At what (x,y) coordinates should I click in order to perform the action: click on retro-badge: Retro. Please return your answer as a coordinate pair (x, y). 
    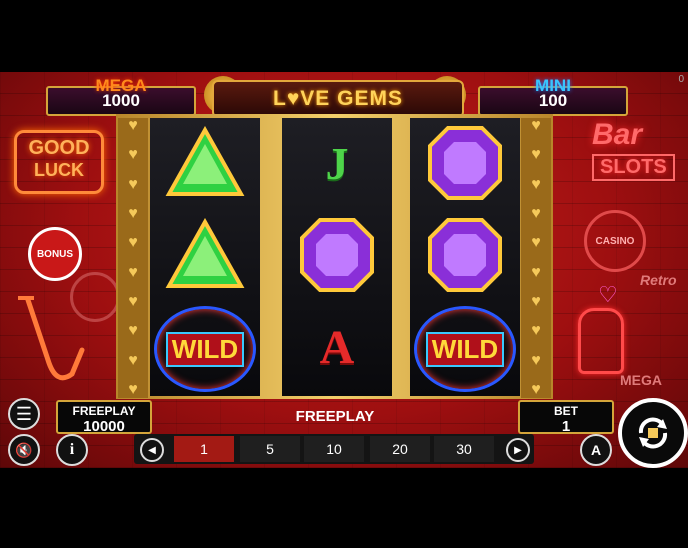
    Looking at the image, I should click on (658, 280).